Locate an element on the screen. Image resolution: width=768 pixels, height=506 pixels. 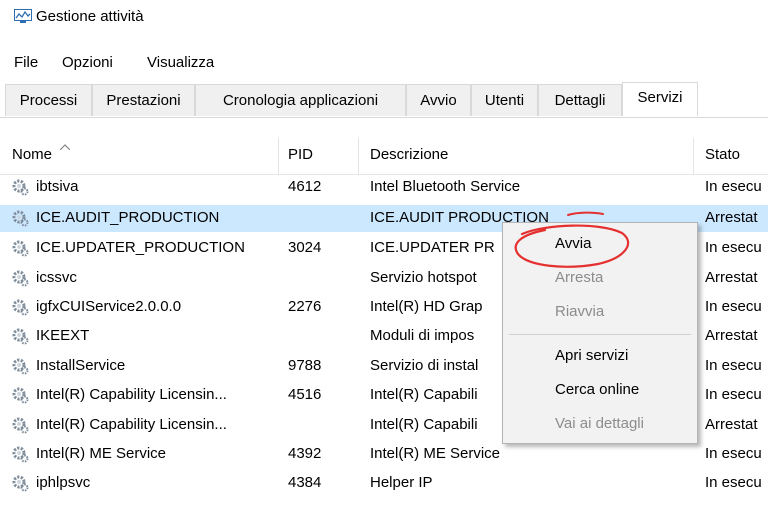
service-name: IKEEXT is located at coordinates (63, 335).